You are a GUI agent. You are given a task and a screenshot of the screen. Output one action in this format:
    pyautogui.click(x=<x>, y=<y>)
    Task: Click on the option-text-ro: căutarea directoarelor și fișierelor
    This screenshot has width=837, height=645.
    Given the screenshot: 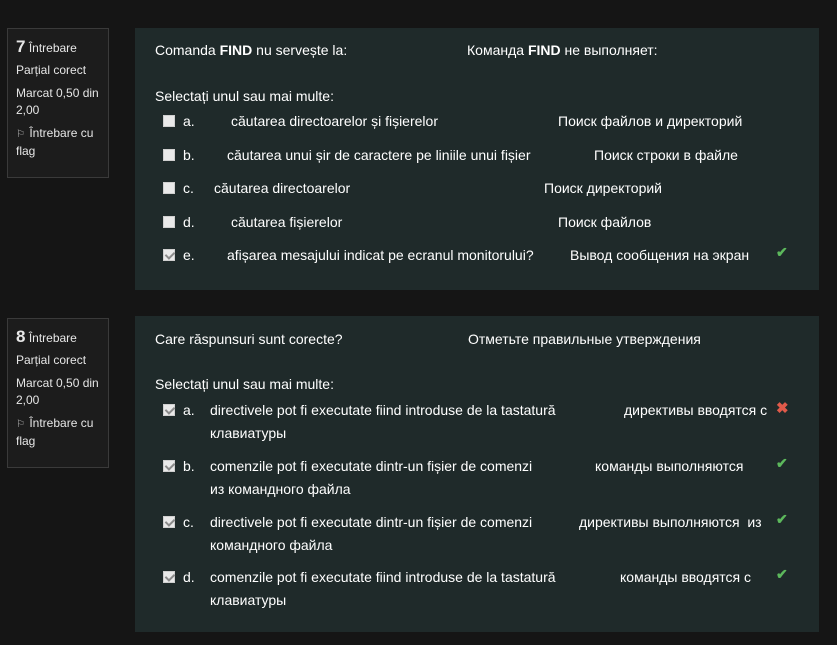 What is the action you would take?
    pyautogui.click(x=334, y=121)
    